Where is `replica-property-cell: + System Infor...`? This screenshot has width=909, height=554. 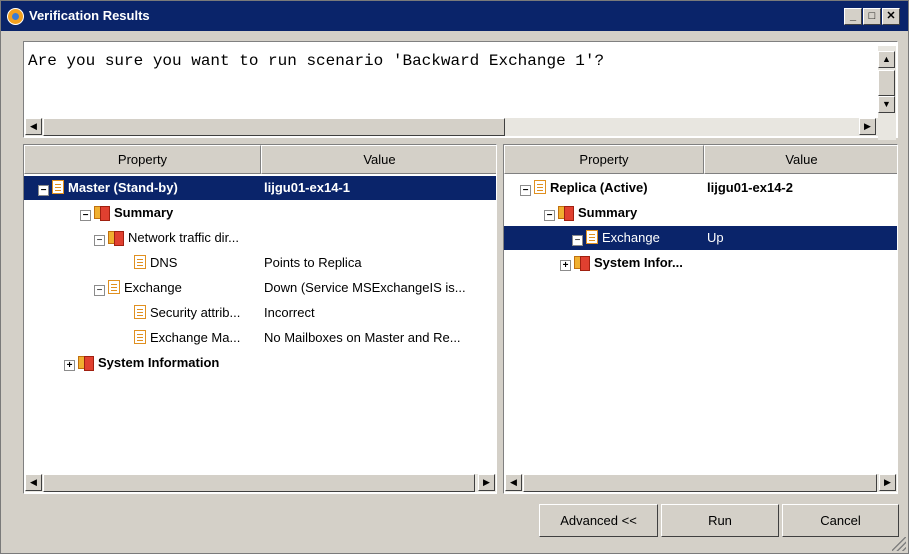 replica-property-cell: + System Infor... is located at coordinates (631, 263).